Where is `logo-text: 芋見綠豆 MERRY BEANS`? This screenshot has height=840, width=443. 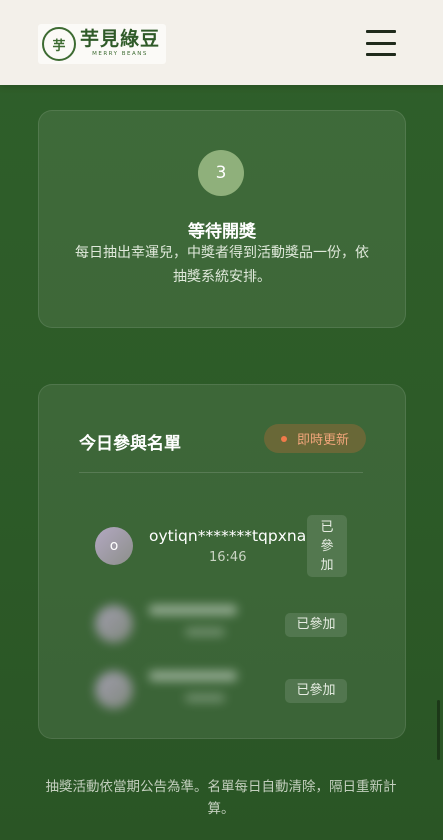
logo-text: 芋見綠豆 MERRY BEANS is located at coordinates (120, 44).